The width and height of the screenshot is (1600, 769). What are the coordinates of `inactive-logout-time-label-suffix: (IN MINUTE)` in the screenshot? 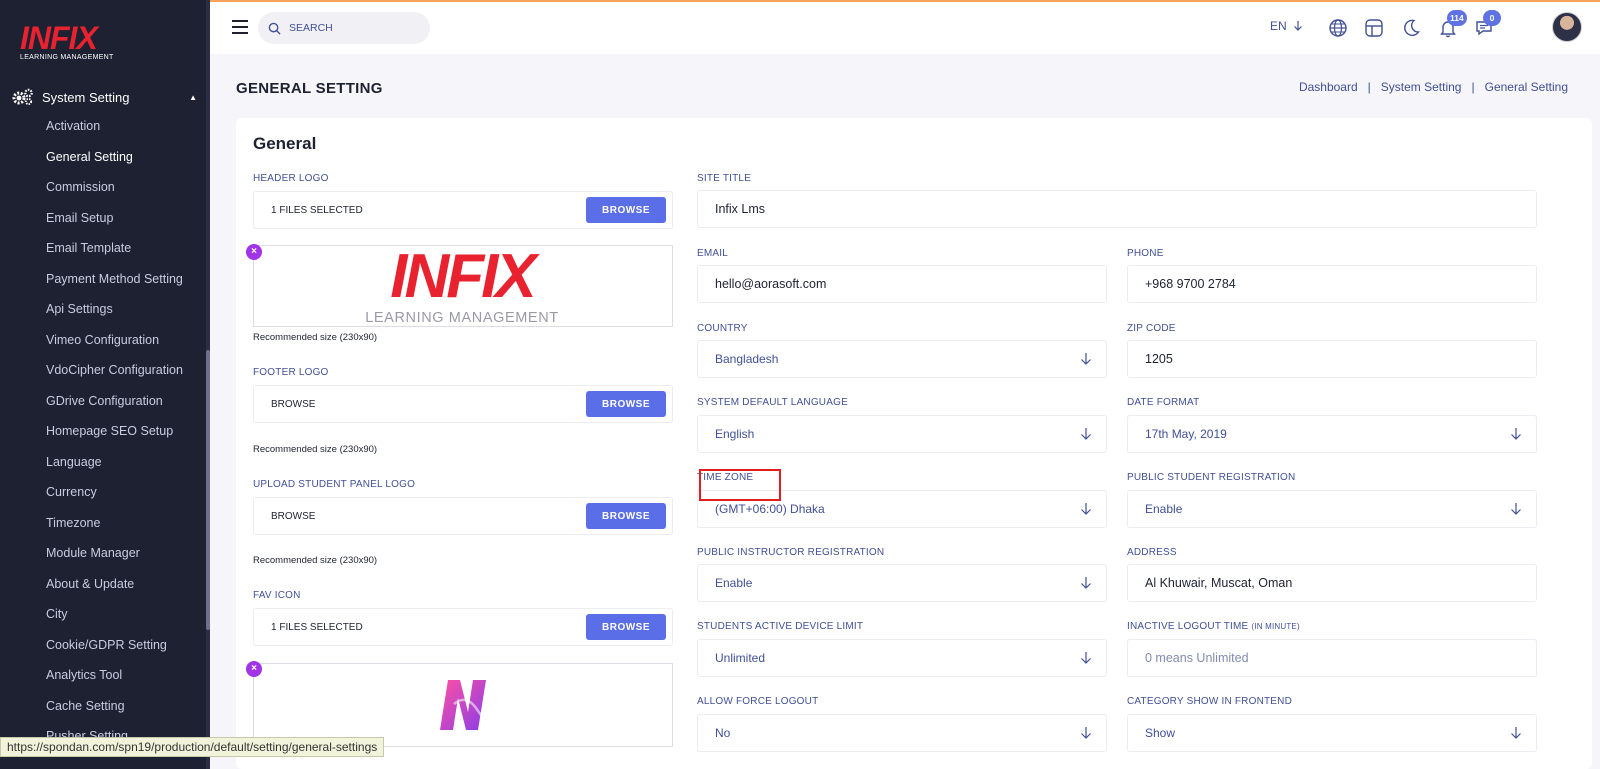 It's located at (1275, 626).